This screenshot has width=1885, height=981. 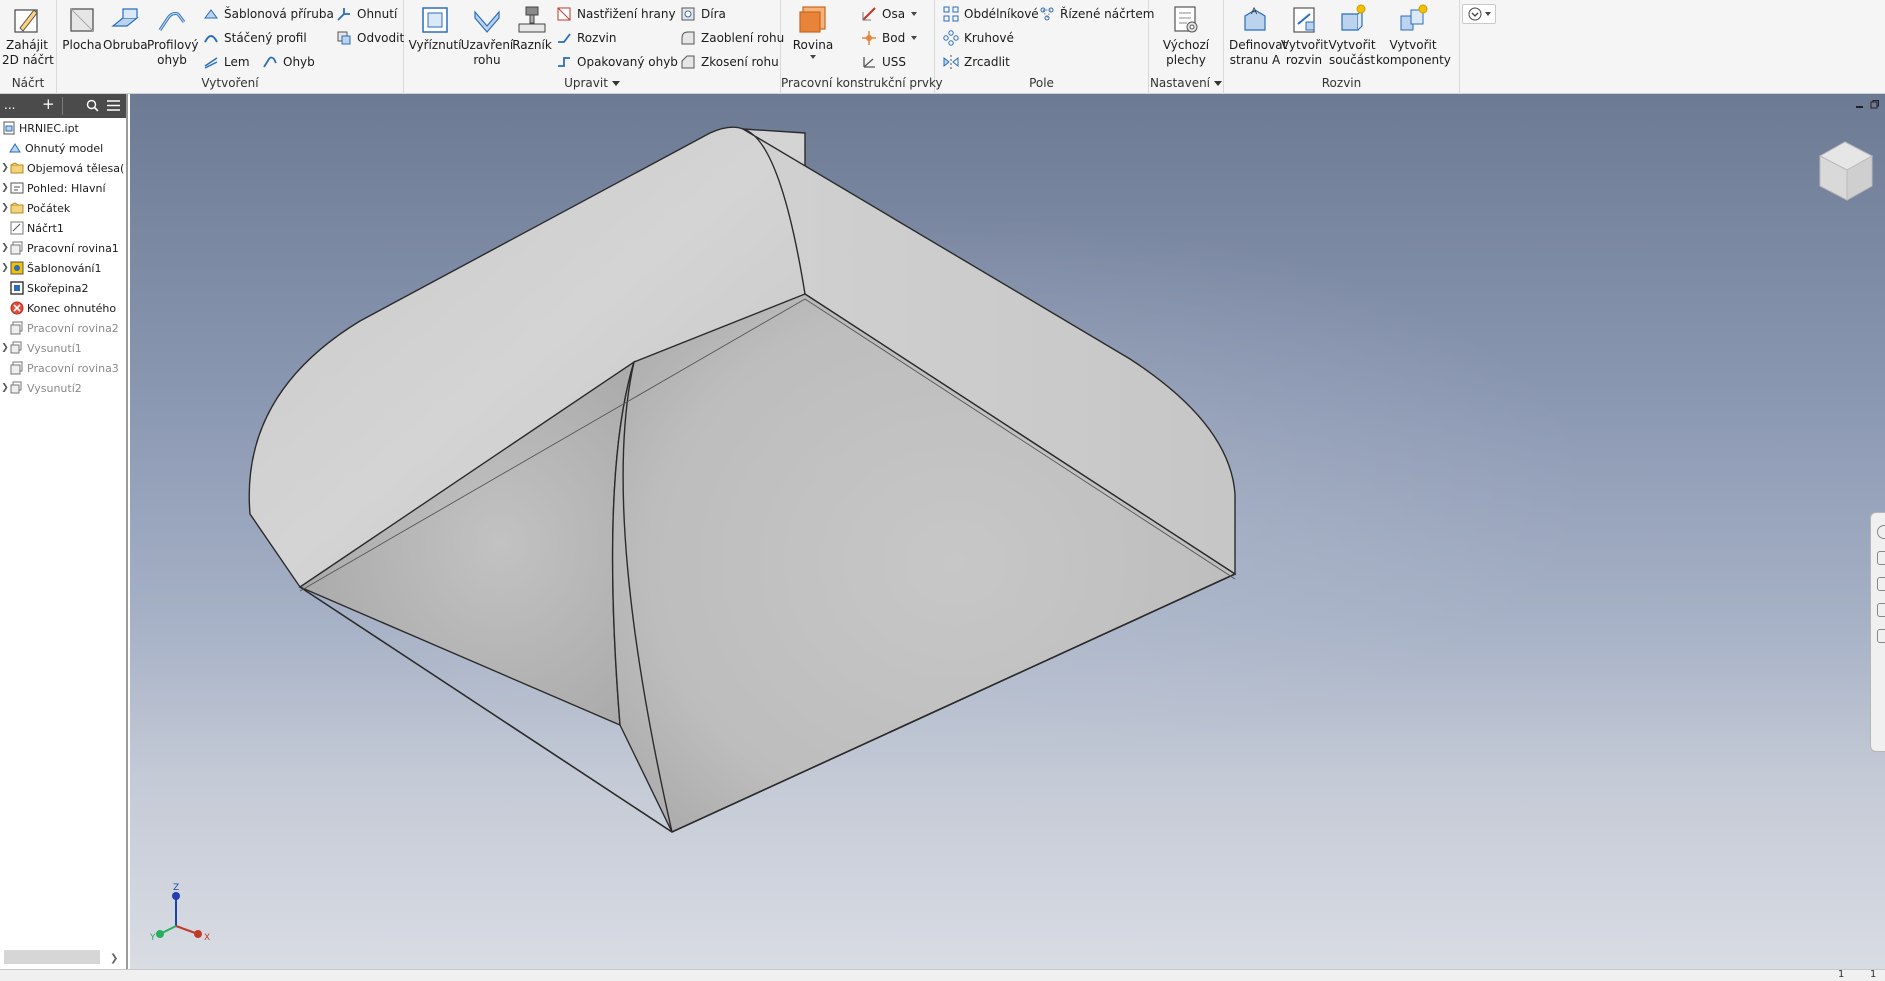 I want to click on vytvorit-komponenty-button: Vytvořit komponenty, so click(x=1413, y=36).